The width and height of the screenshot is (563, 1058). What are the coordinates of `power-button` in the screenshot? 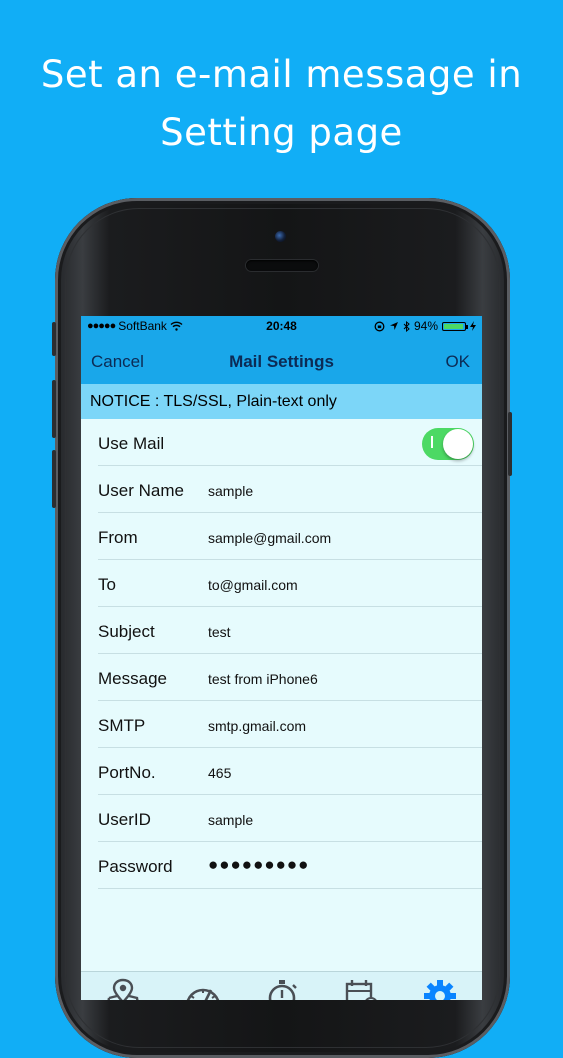 It's located at (510, 444).